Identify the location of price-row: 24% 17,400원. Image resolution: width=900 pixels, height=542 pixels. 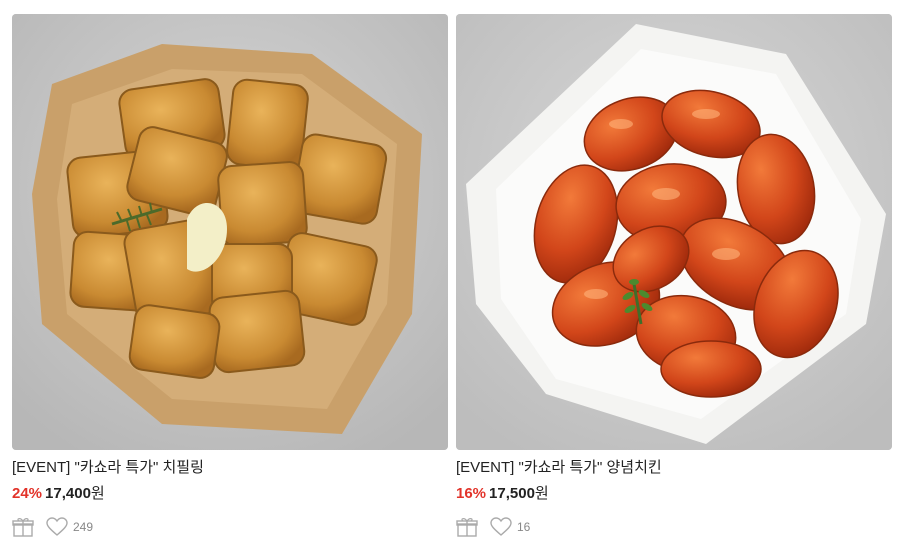
(58, 494).